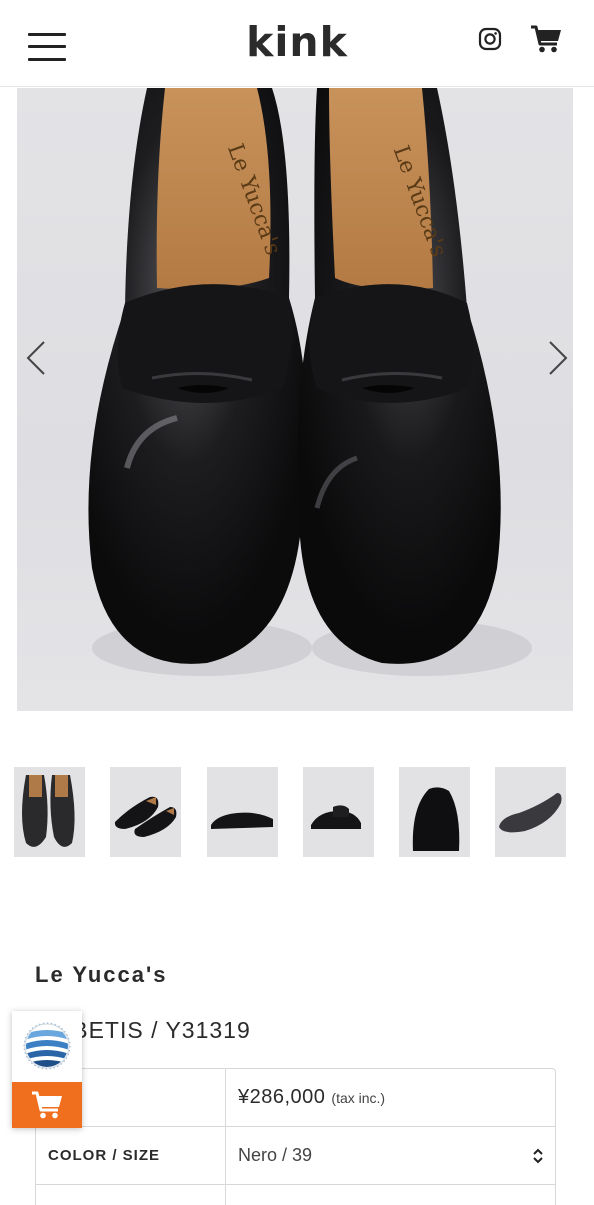  I want to click on select-updown-icon, so click(538, 1156).